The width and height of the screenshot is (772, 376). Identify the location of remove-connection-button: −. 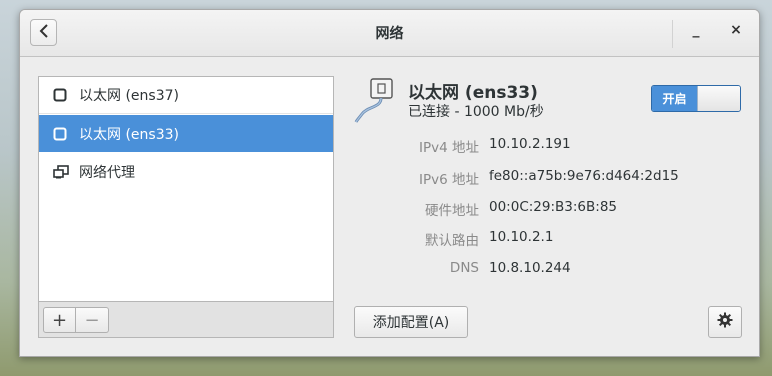
(92, 320).